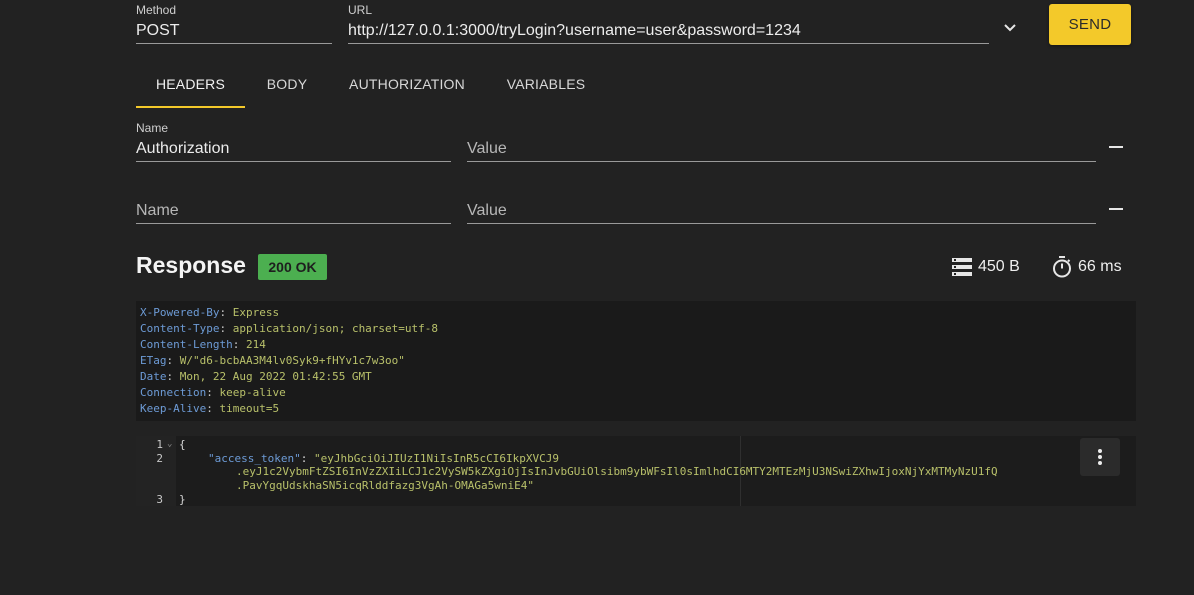 The width and height of the screenshot is (1194, 595). I want to click on timer-icon, so click(1062, 267).